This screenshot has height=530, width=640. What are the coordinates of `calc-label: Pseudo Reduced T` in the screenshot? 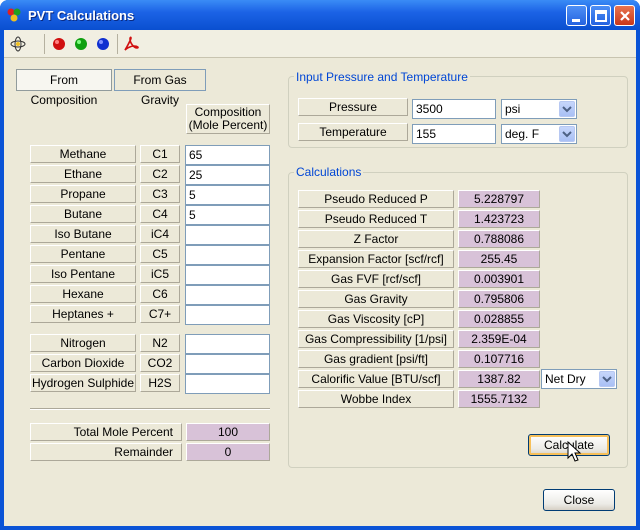 It's located at (376, 219).